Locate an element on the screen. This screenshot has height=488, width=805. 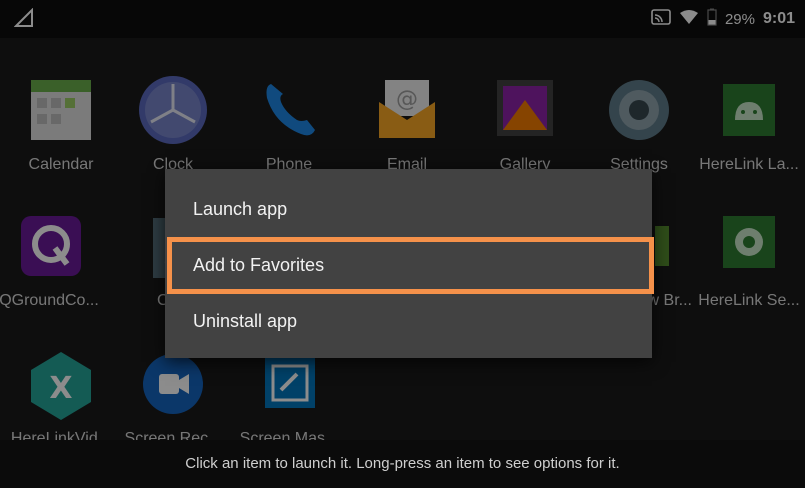
highlight-box is located at coordinates (410, 265).